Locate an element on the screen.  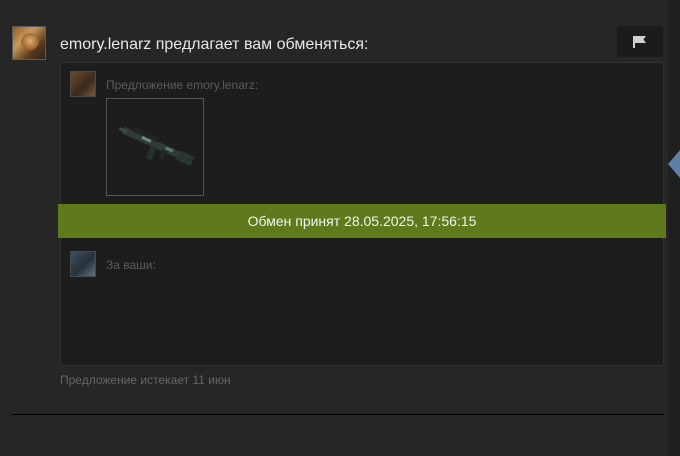
arrow-left-icon is located at coordinates (674, 164).